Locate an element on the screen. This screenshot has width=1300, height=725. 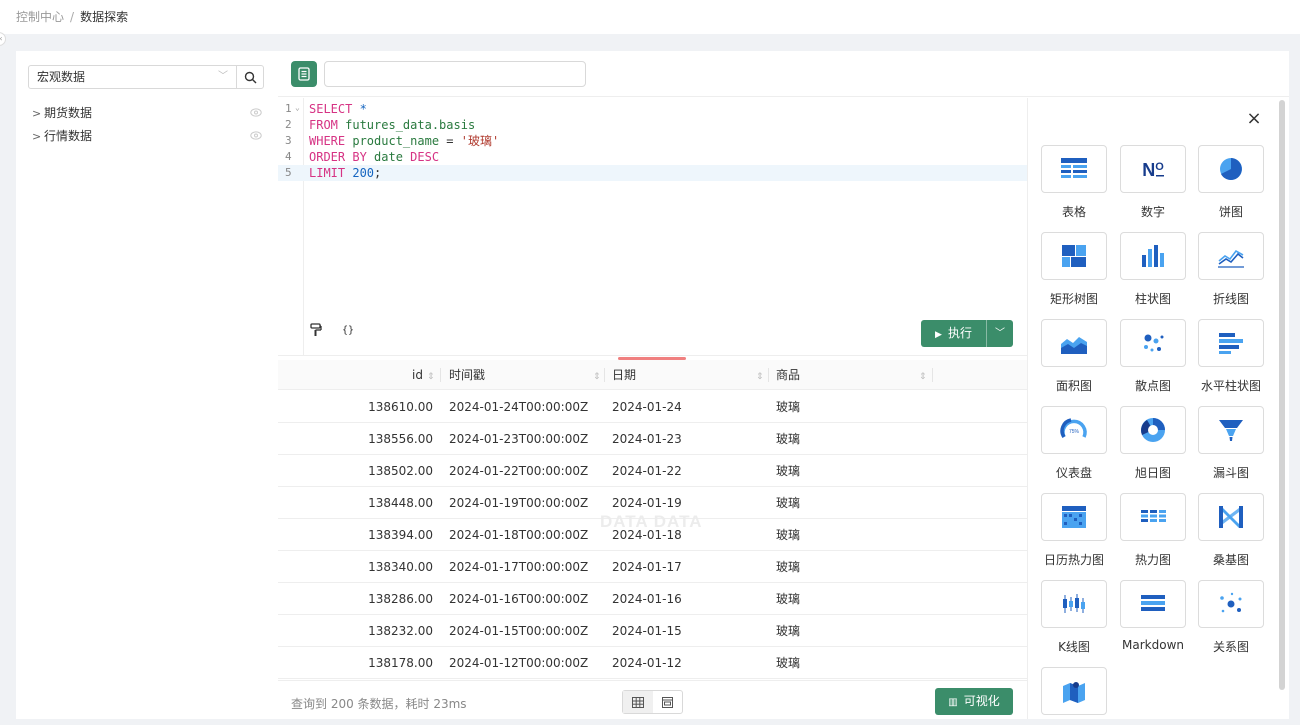
treemap-chart-icon is located at coordinates (1074, 256).